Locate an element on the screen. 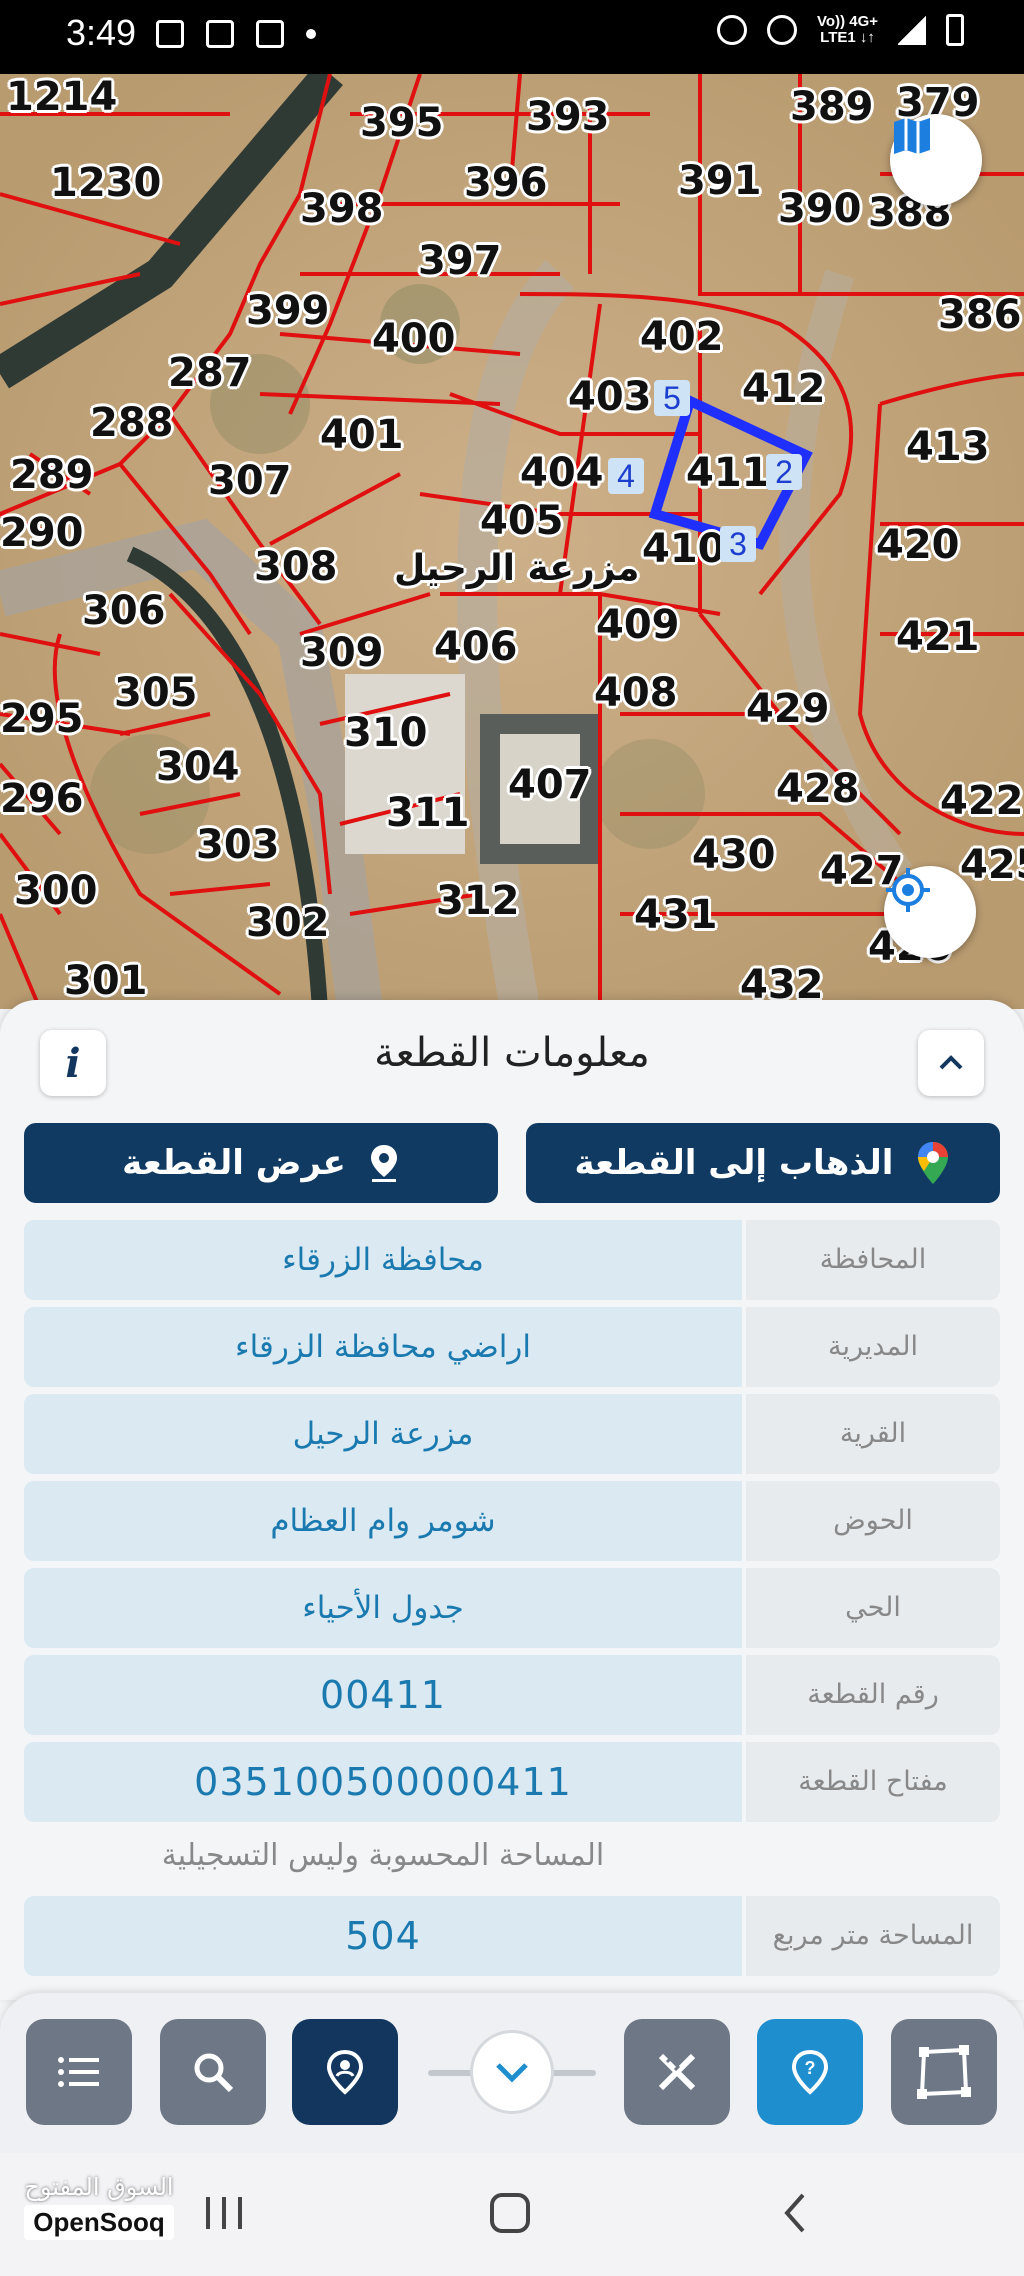  parcel-number-label: رقم القطعة is located at coordinates (873, 1695).